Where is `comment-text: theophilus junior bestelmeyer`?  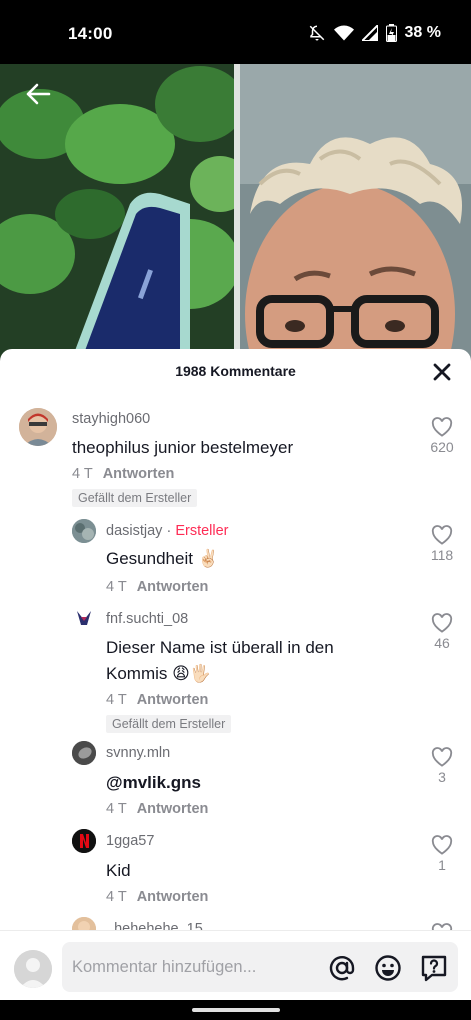
comment-text: theophilus junior bestelmeyer is located at coordinates (183, 447).